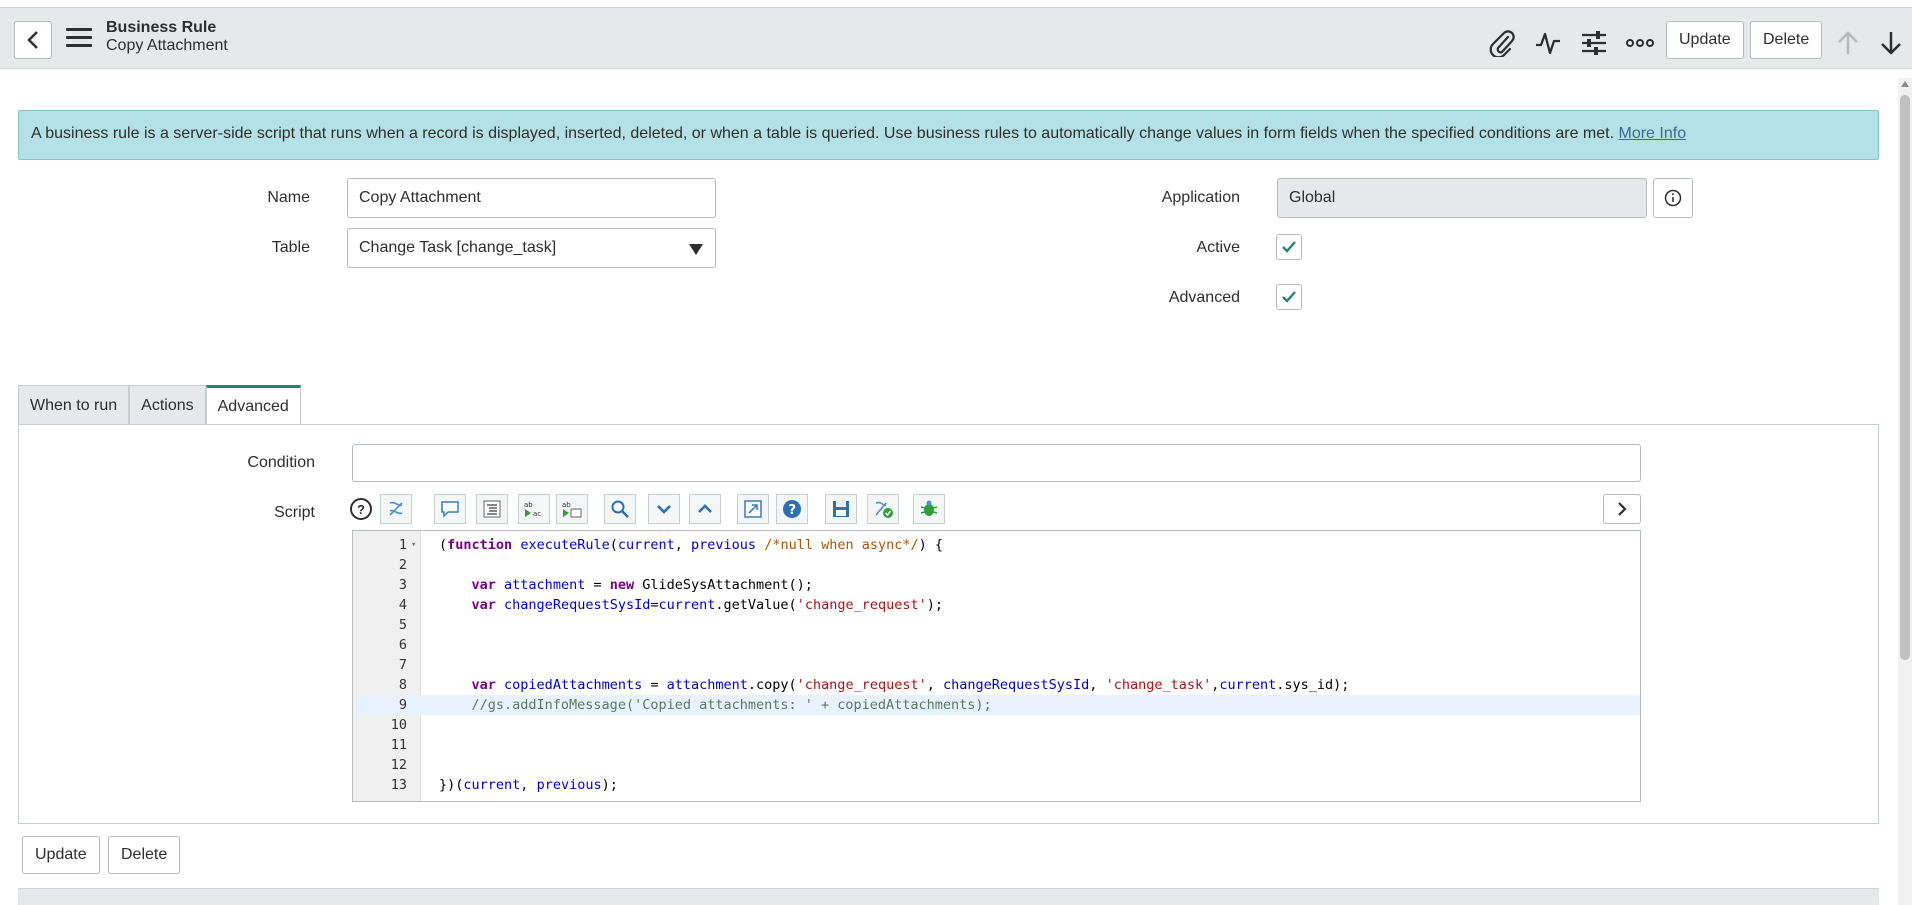 The image size is (1912, 905). What do you see at coordinates (753, 509) in the screenshot?
I see `script-includes-icon` at bounding box center [753, 509].